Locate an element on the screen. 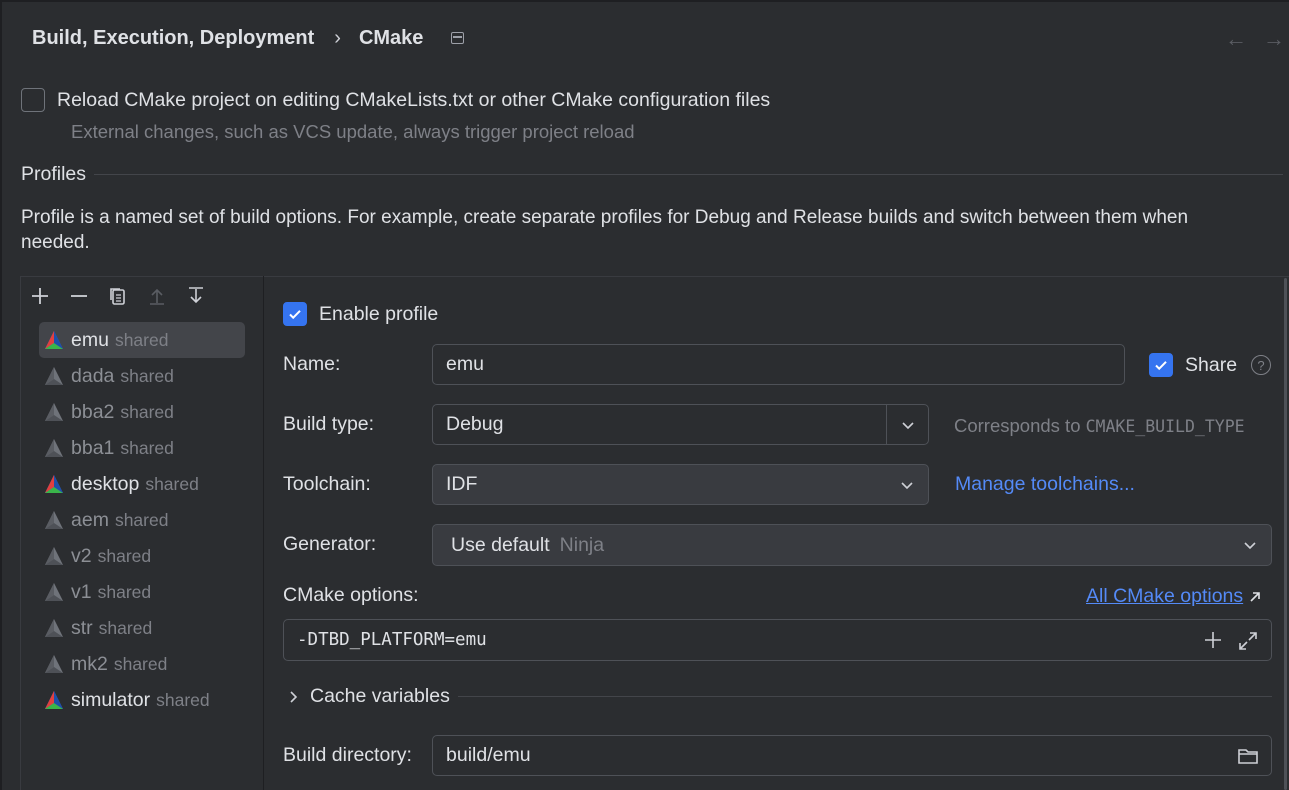  chevron-right-icon is located at coordinates (293, 697).